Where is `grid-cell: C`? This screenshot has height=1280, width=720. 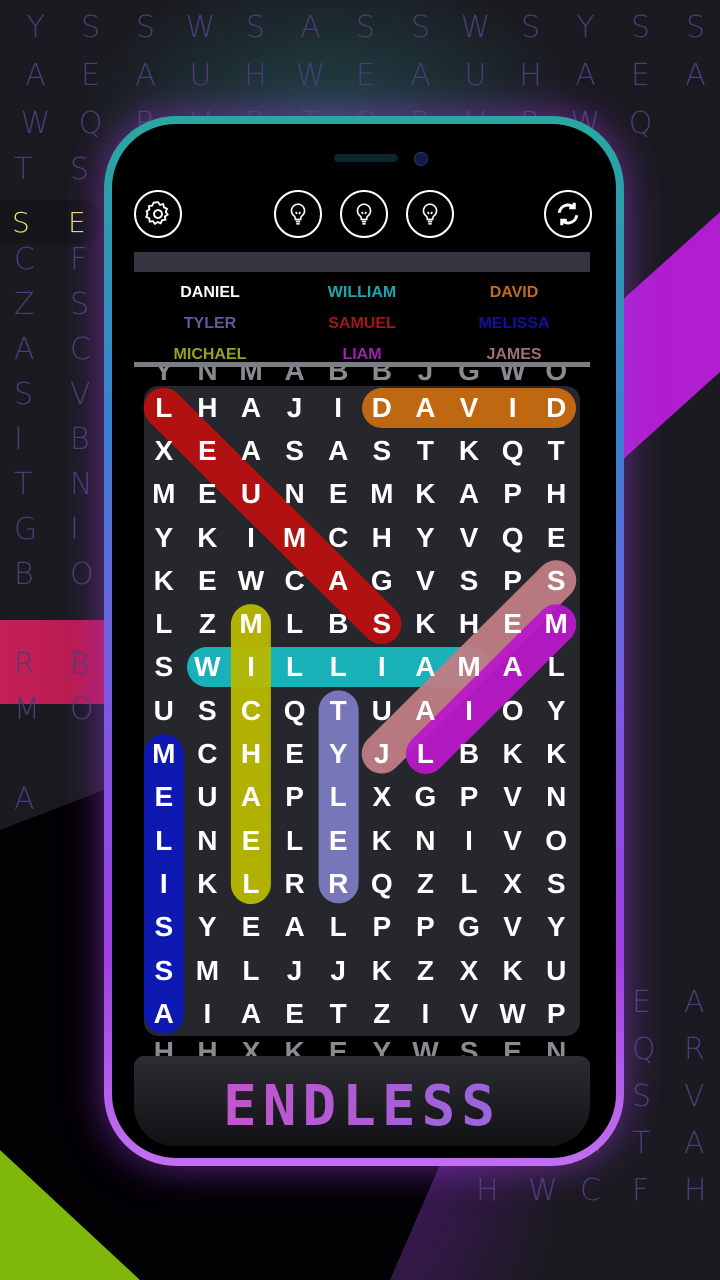 grid-cell: C is located at coordinates (295, 580).